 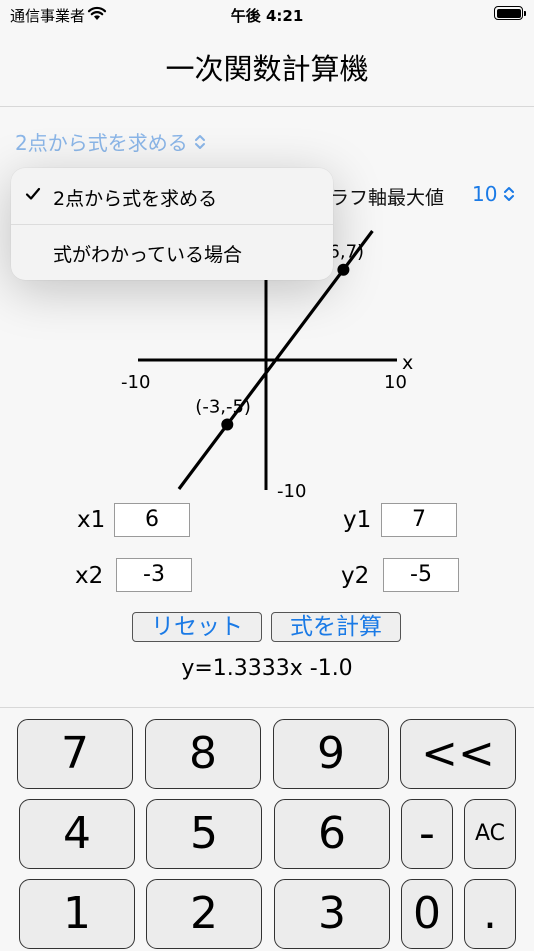 What do you see at coordinates (33, 193) in the screenshot?
I see `checkmark-icon` at bounding box center [33, 193].